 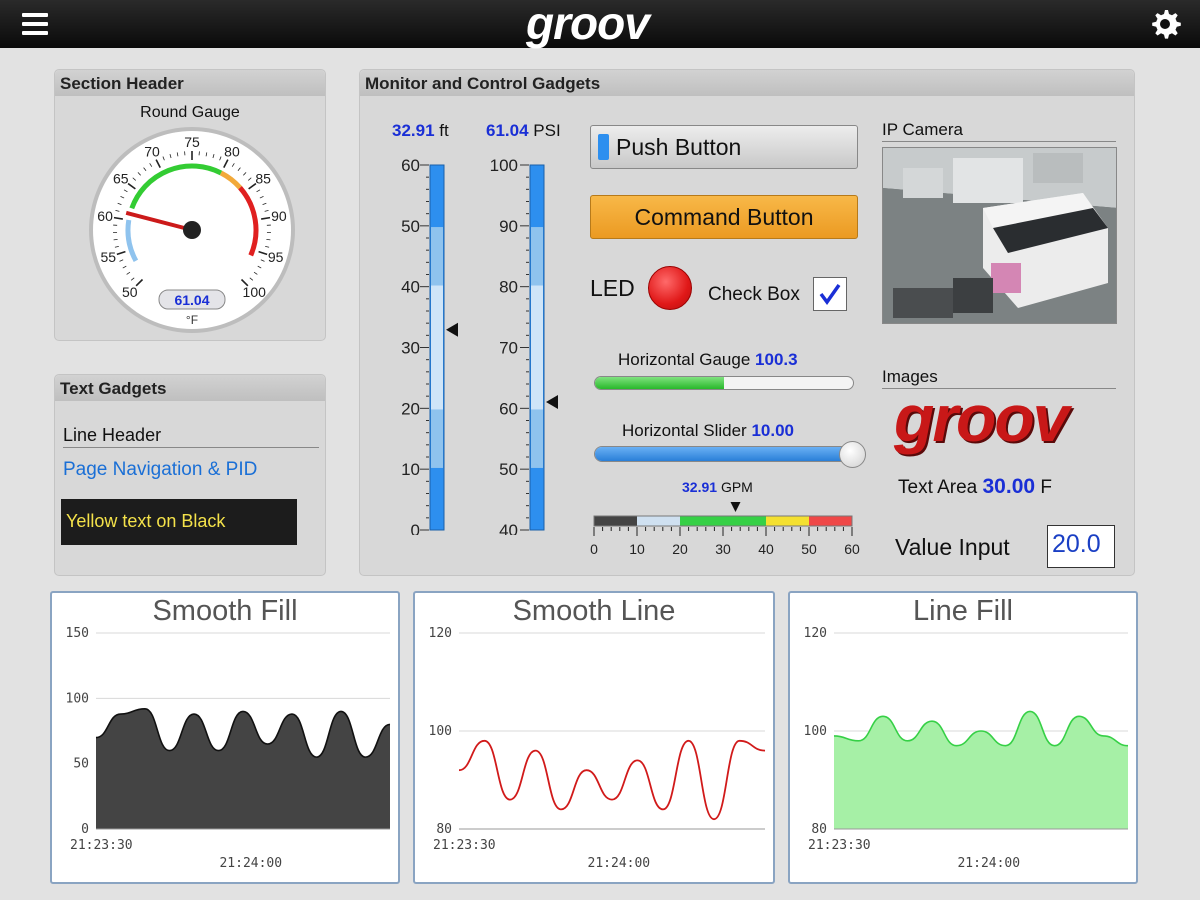 What do you see at coordinates (192, 142) in the screenshot?
I see `gauge-tick-label: 75` at bounding box center [192, 142].